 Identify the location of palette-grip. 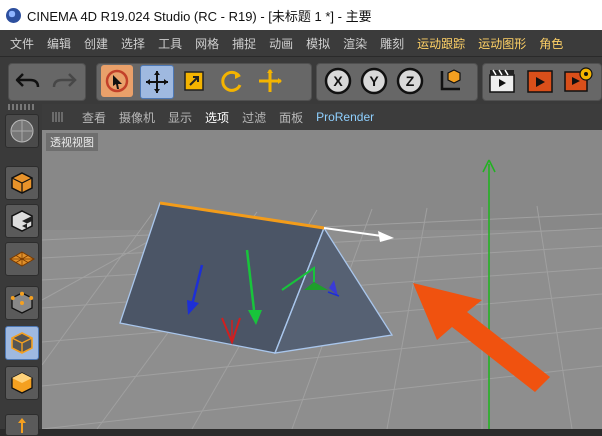
(21, 107).